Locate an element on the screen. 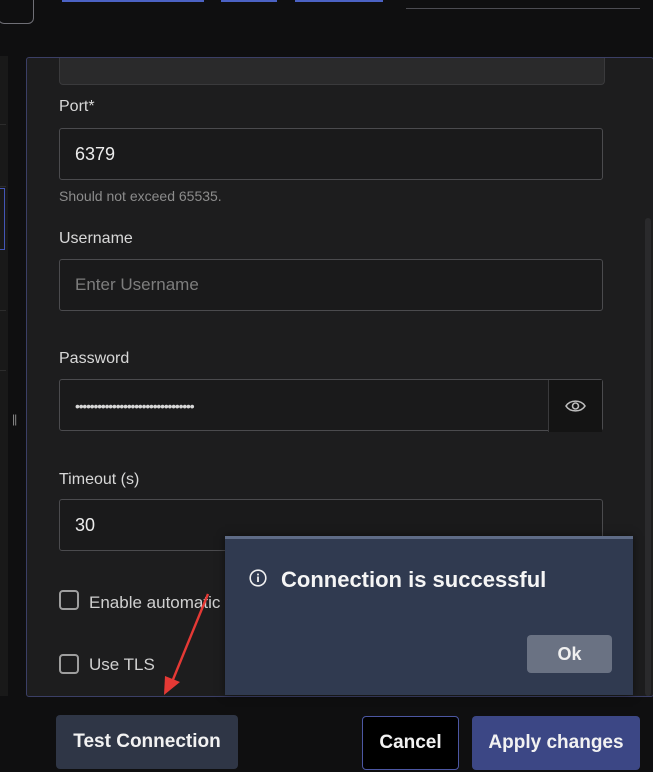 The image size is (653, 772). auto-decompression-checkbox is located at coordinates (69, 600).